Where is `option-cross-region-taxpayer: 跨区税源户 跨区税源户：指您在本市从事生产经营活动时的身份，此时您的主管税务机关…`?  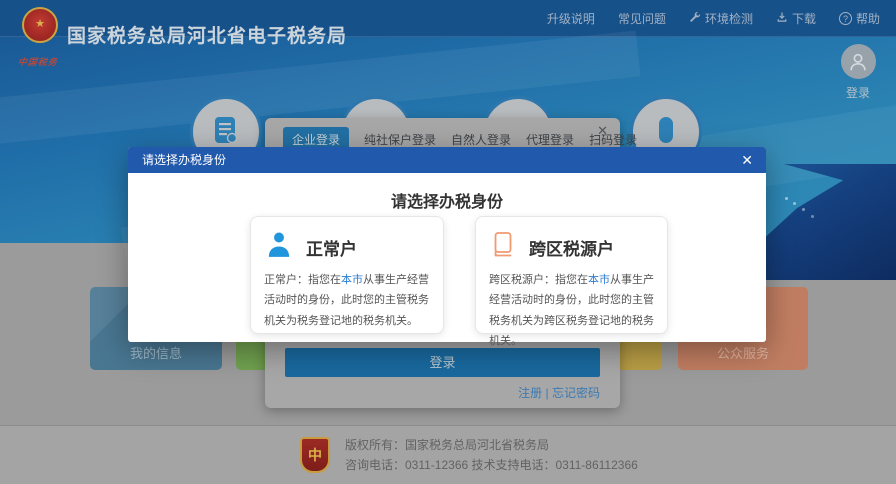
option-cross-region-taxpayer: 跨区税源户 跨区税源户：指您在本市从事生产经营活动时的身份，此时您的主管税务机关… is located at coordinates (571, 281).